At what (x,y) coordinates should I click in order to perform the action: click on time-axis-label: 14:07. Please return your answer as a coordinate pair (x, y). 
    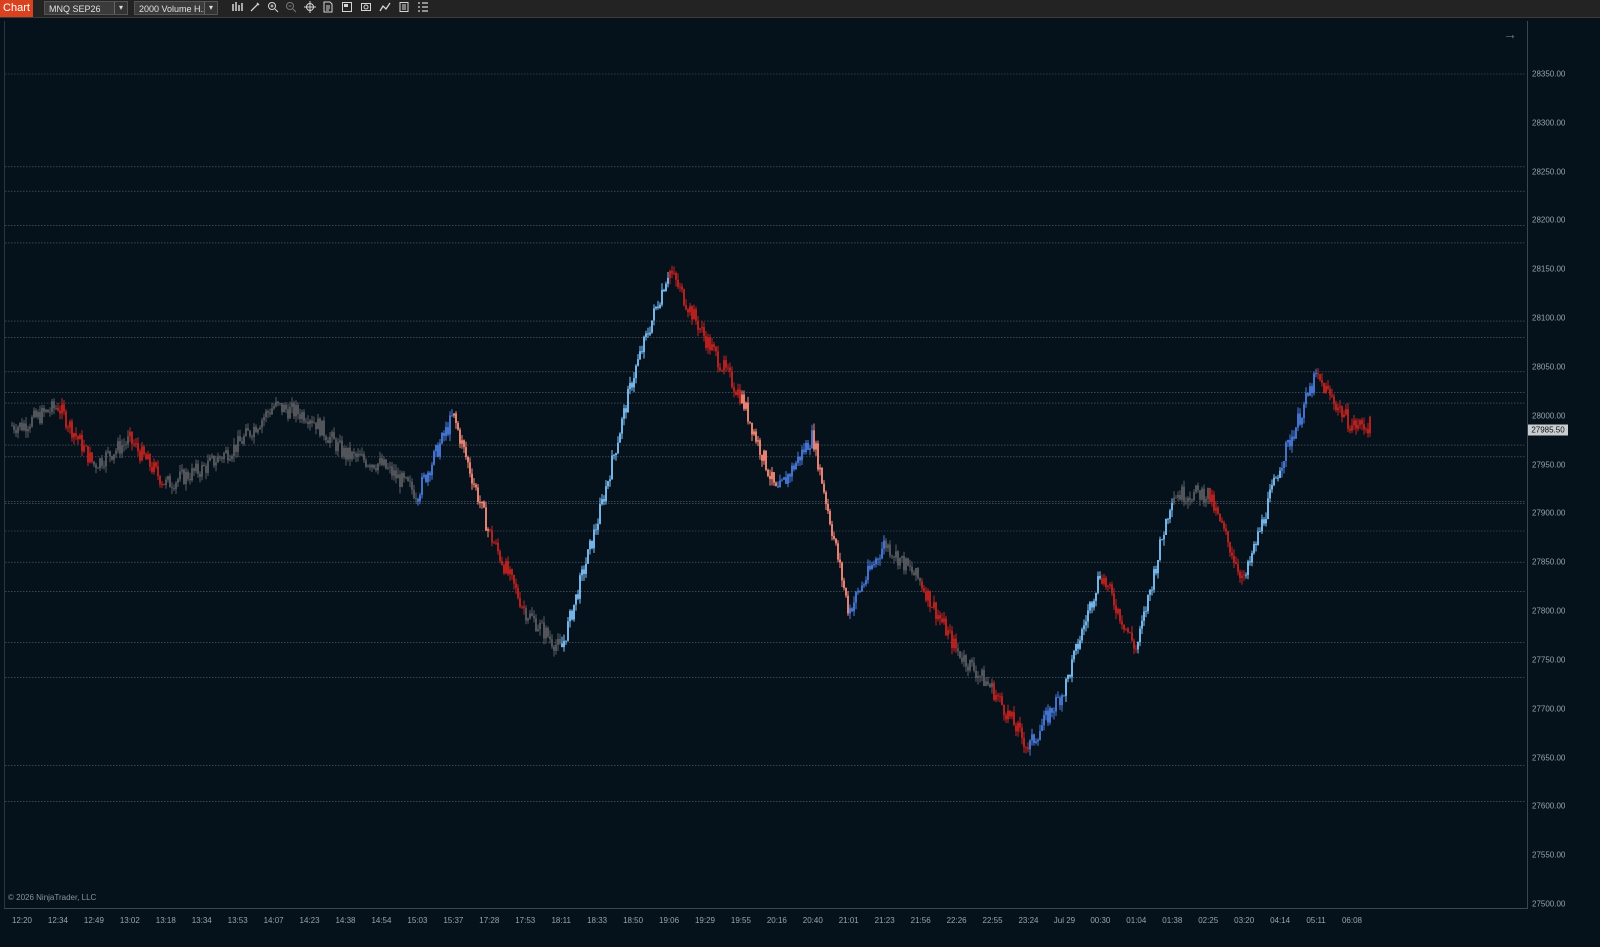
    Looking at the image, I should click on (273, 920).